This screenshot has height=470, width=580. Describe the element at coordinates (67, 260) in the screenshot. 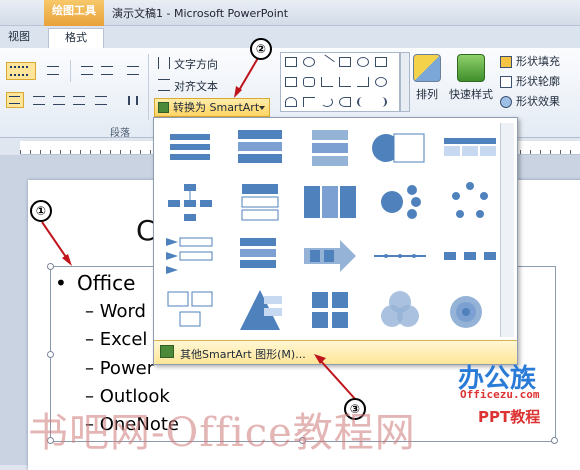

I see `arrow-1-head` at that location.